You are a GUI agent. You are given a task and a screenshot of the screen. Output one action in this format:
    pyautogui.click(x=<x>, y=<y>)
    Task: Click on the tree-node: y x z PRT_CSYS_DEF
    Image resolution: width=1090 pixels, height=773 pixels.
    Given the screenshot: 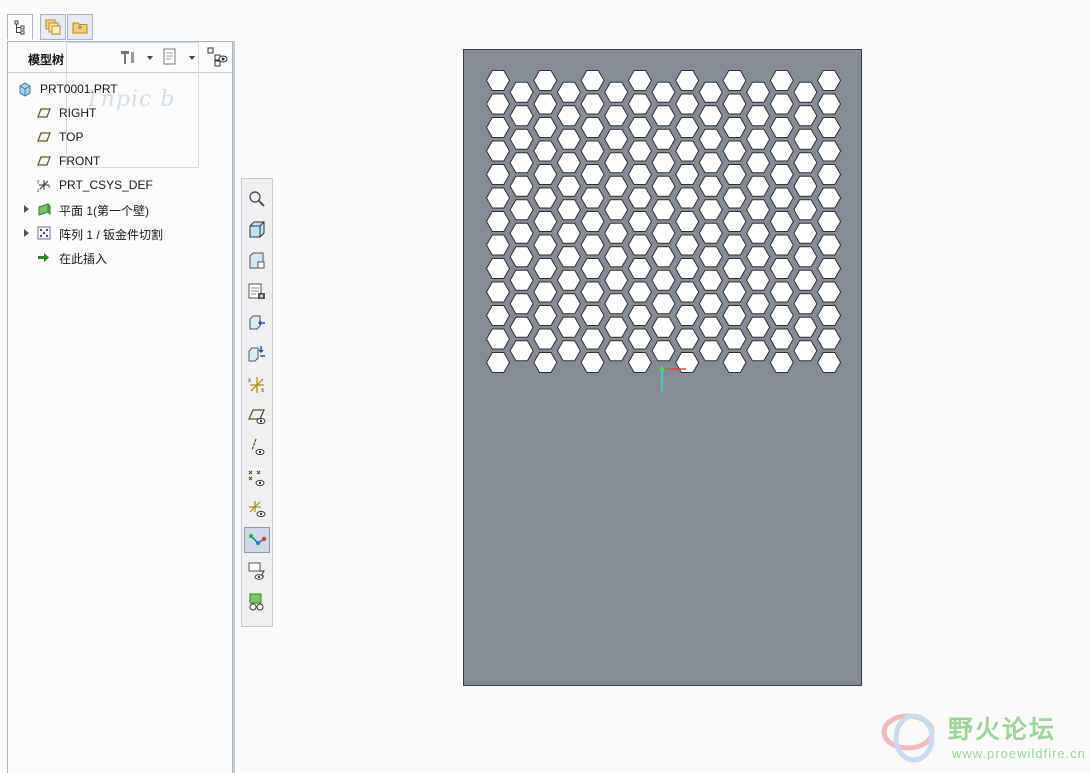 What is the action you would take?
    pyautogui.click(x=120, y=185)
    